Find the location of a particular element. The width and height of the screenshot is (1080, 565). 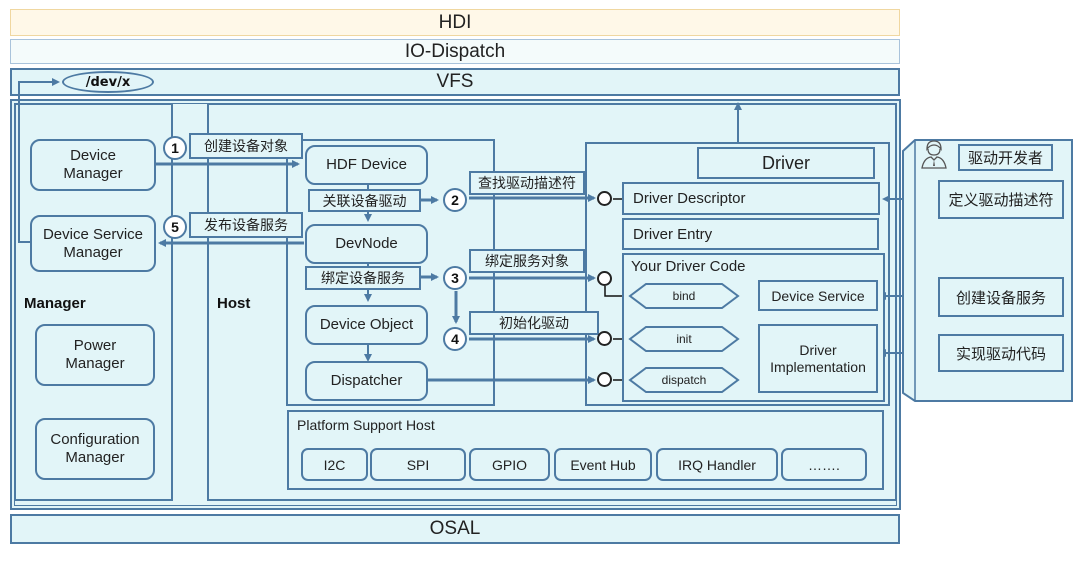

device-service-manager-box: Device Service Manager is located at coordinates (93, 243).